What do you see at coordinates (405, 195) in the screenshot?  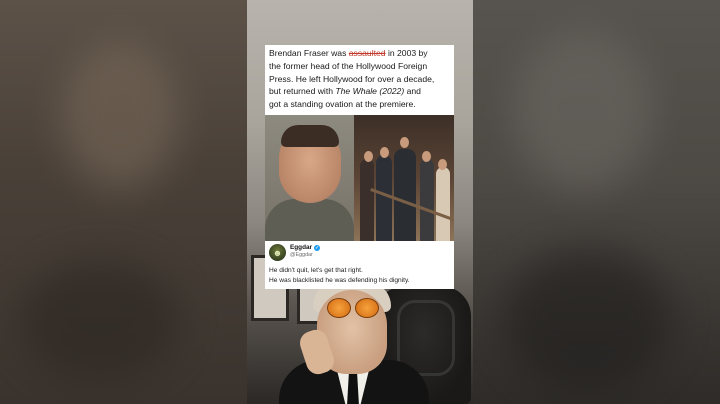 I see `standing-man` at bounding box center [405, 195].